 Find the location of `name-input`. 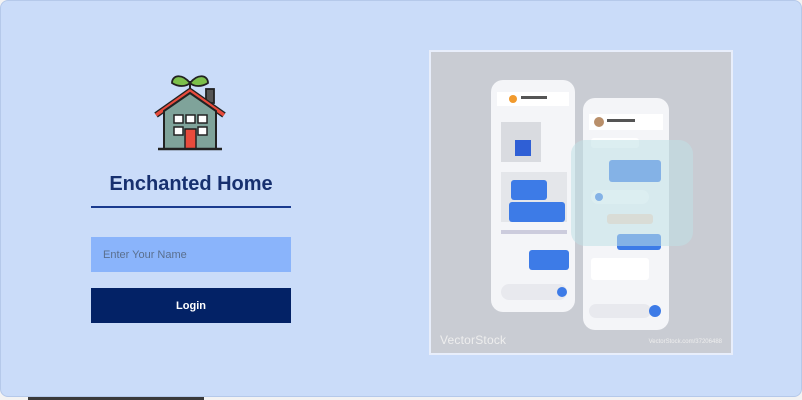

name-input is located at coordinates (191, 254).